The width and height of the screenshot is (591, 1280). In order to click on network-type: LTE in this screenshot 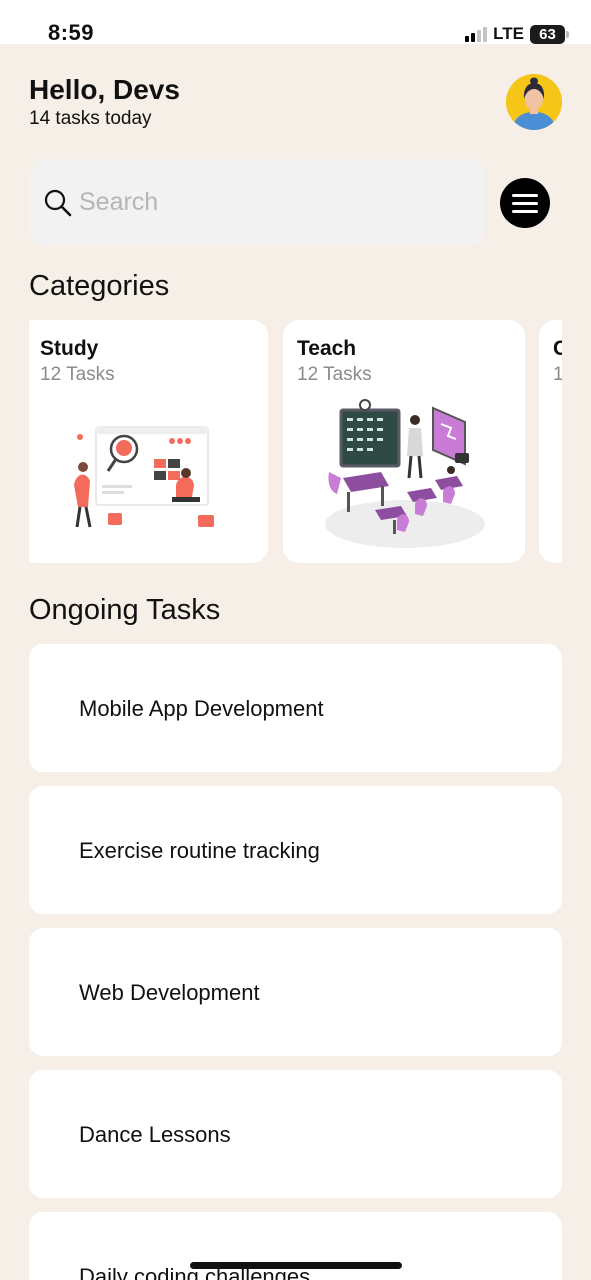, I will do `click(508, 33)`.